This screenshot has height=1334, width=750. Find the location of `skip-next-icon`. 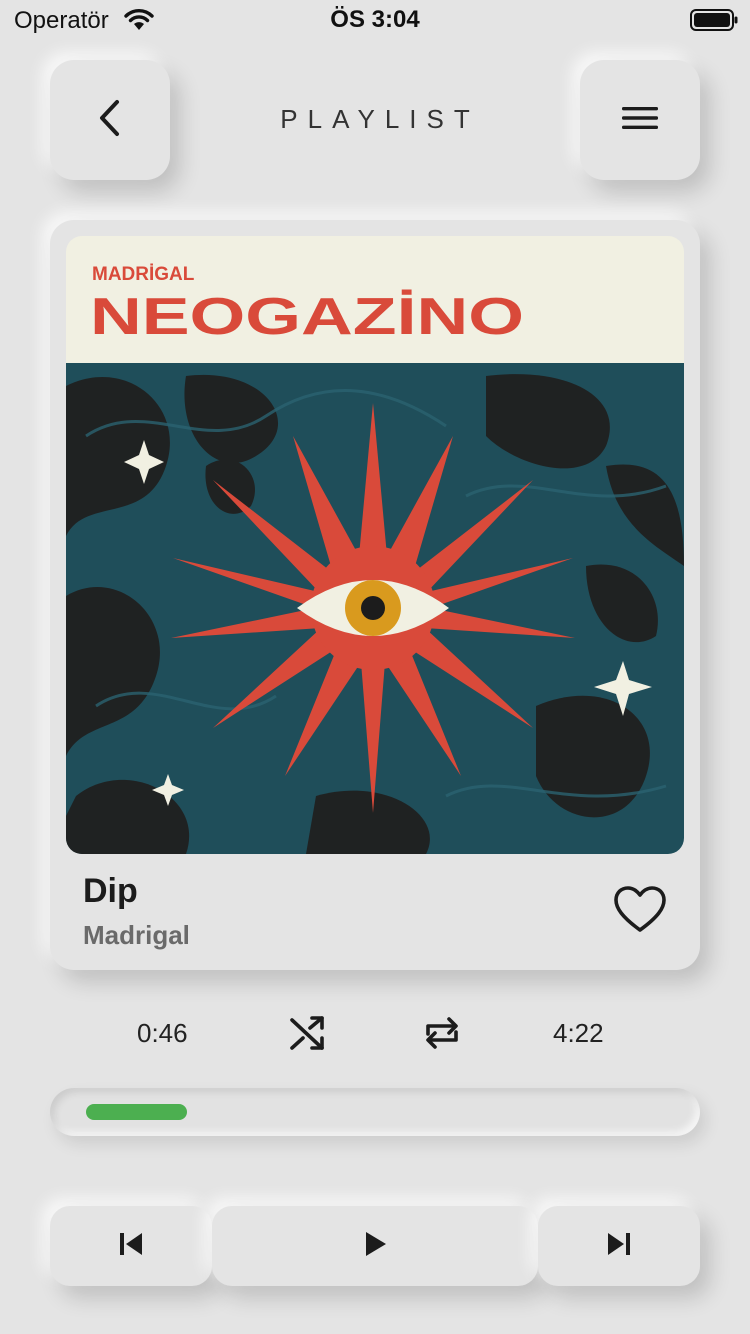

skip-next-icon is located at coordinates (619, 1246).